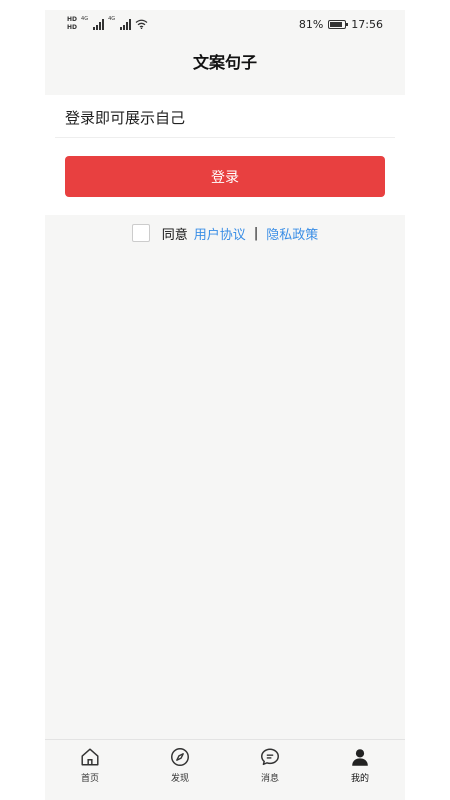 The image size is (450, 800). I want to click on prompt-row: 登录即可展示自己, so click(225, 116).